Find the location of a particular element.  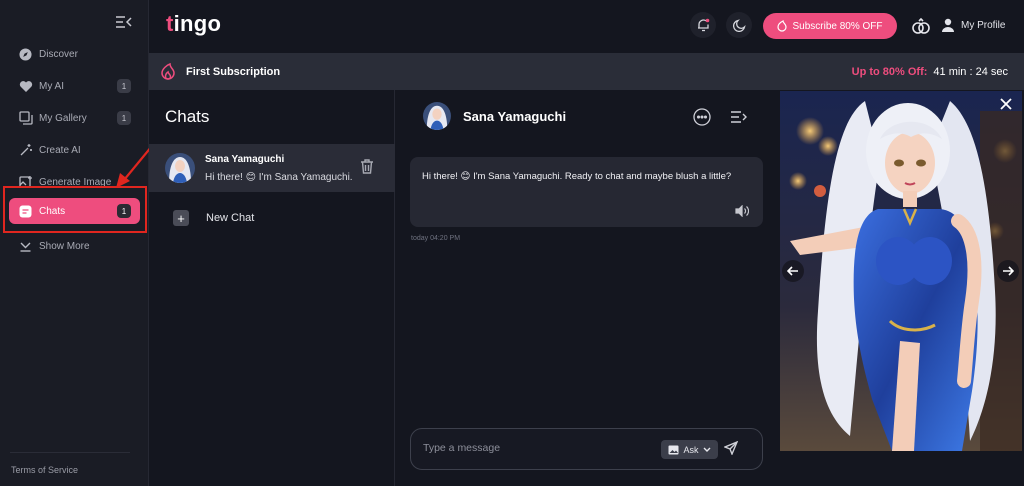

sidebar-item-label: Chats is located at coordinates (52, 211).